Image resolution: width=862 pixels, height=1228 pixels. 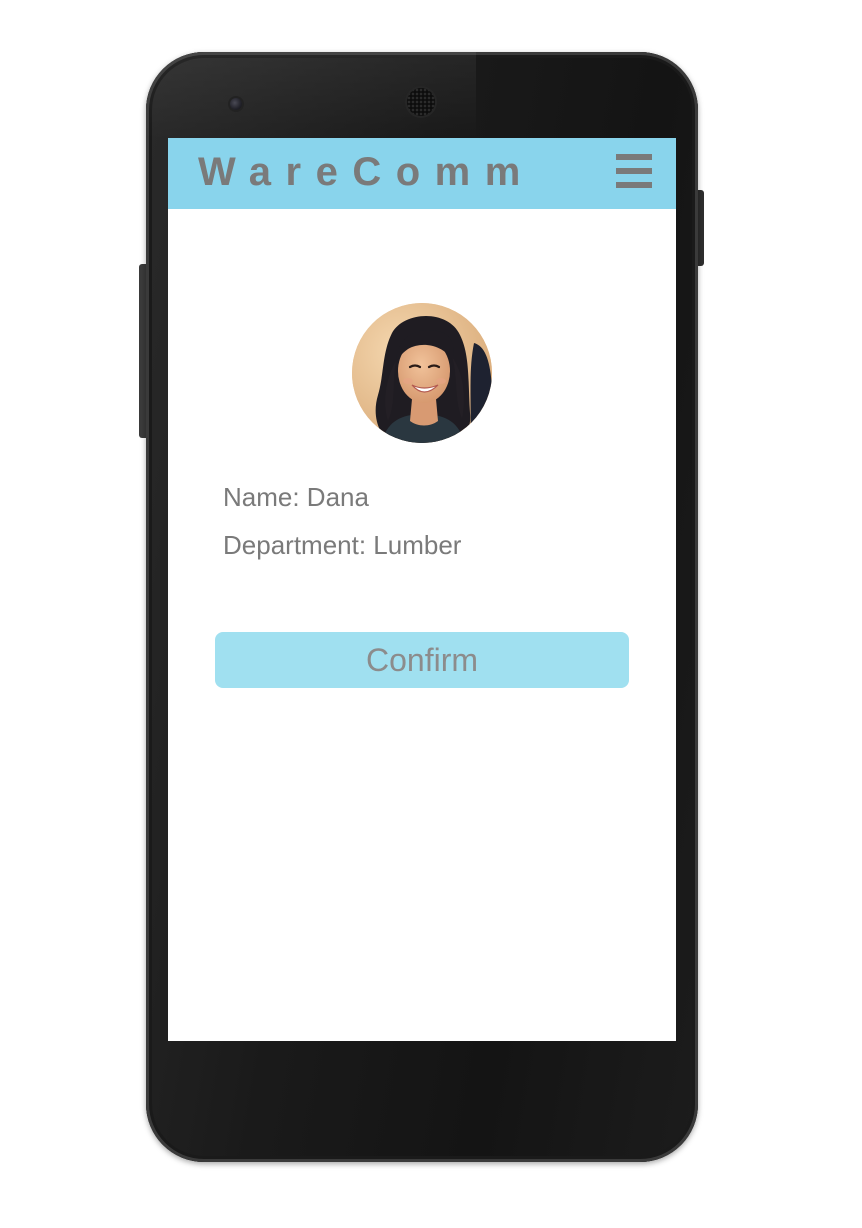 I want to click on app-title: WareComm, so click(x=366, y=172).